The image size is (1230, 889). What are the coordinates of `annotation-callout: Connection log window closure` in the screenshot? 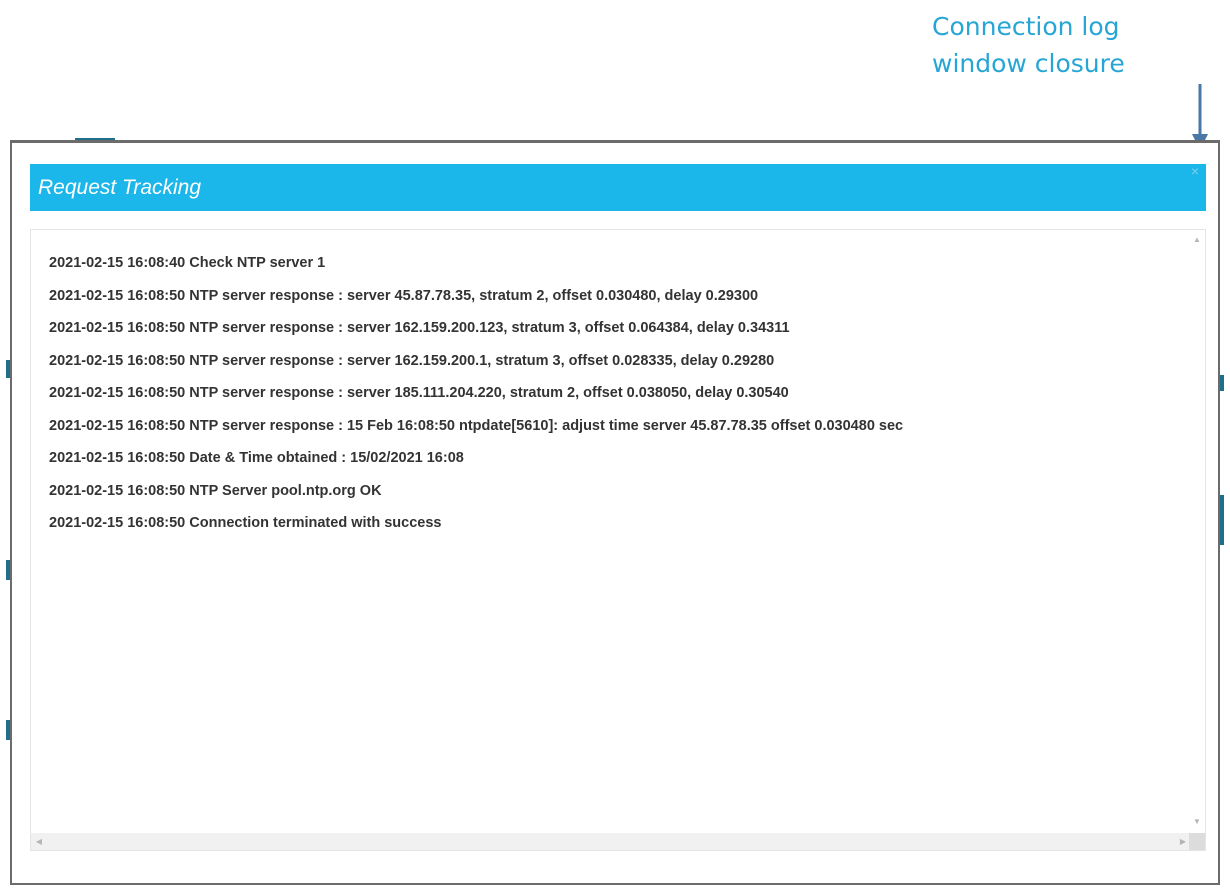 It's located at (1052, 45).